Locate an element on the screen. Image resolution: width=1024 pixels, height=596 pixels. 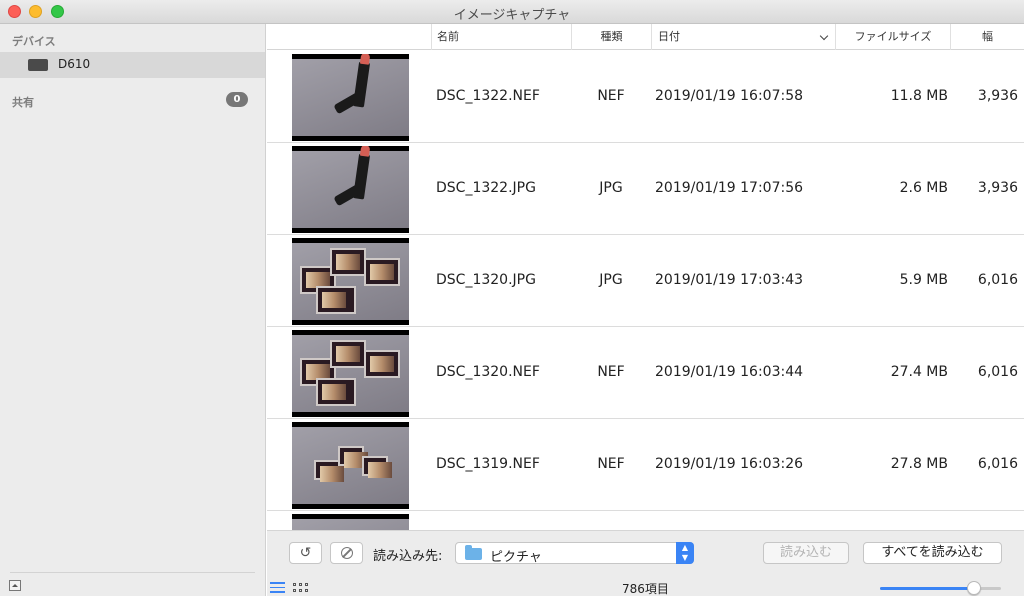
sidebar-divider is located at coordinates (132, 572).